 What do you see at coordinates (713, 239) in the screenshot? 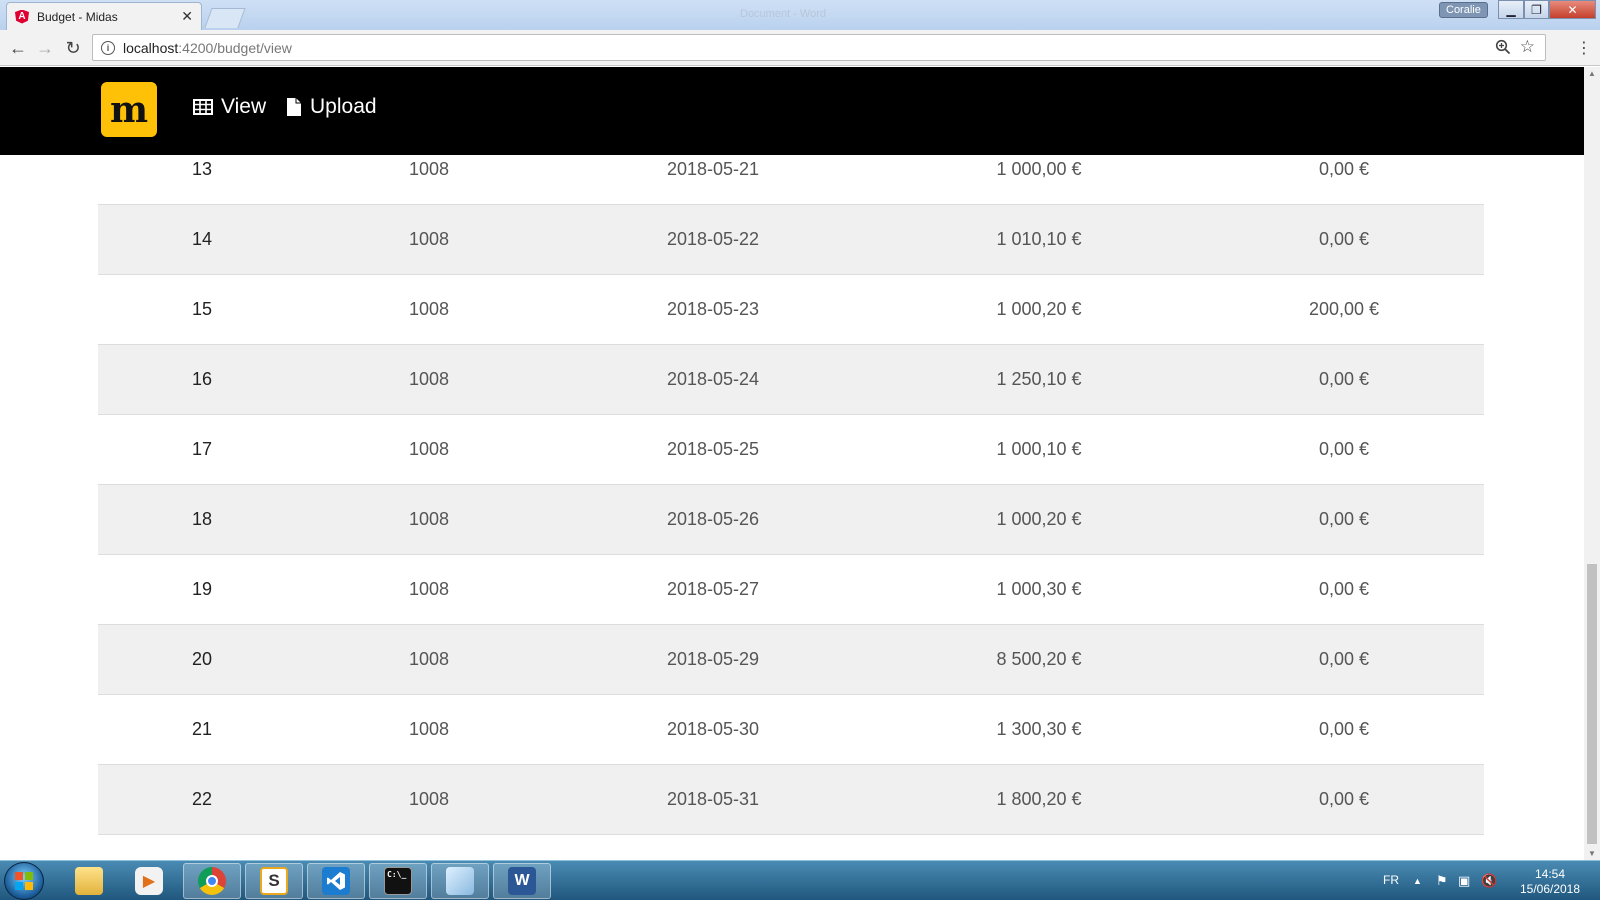
I see `cell-date: 2018-05-22` at bounding box center [713, 239].